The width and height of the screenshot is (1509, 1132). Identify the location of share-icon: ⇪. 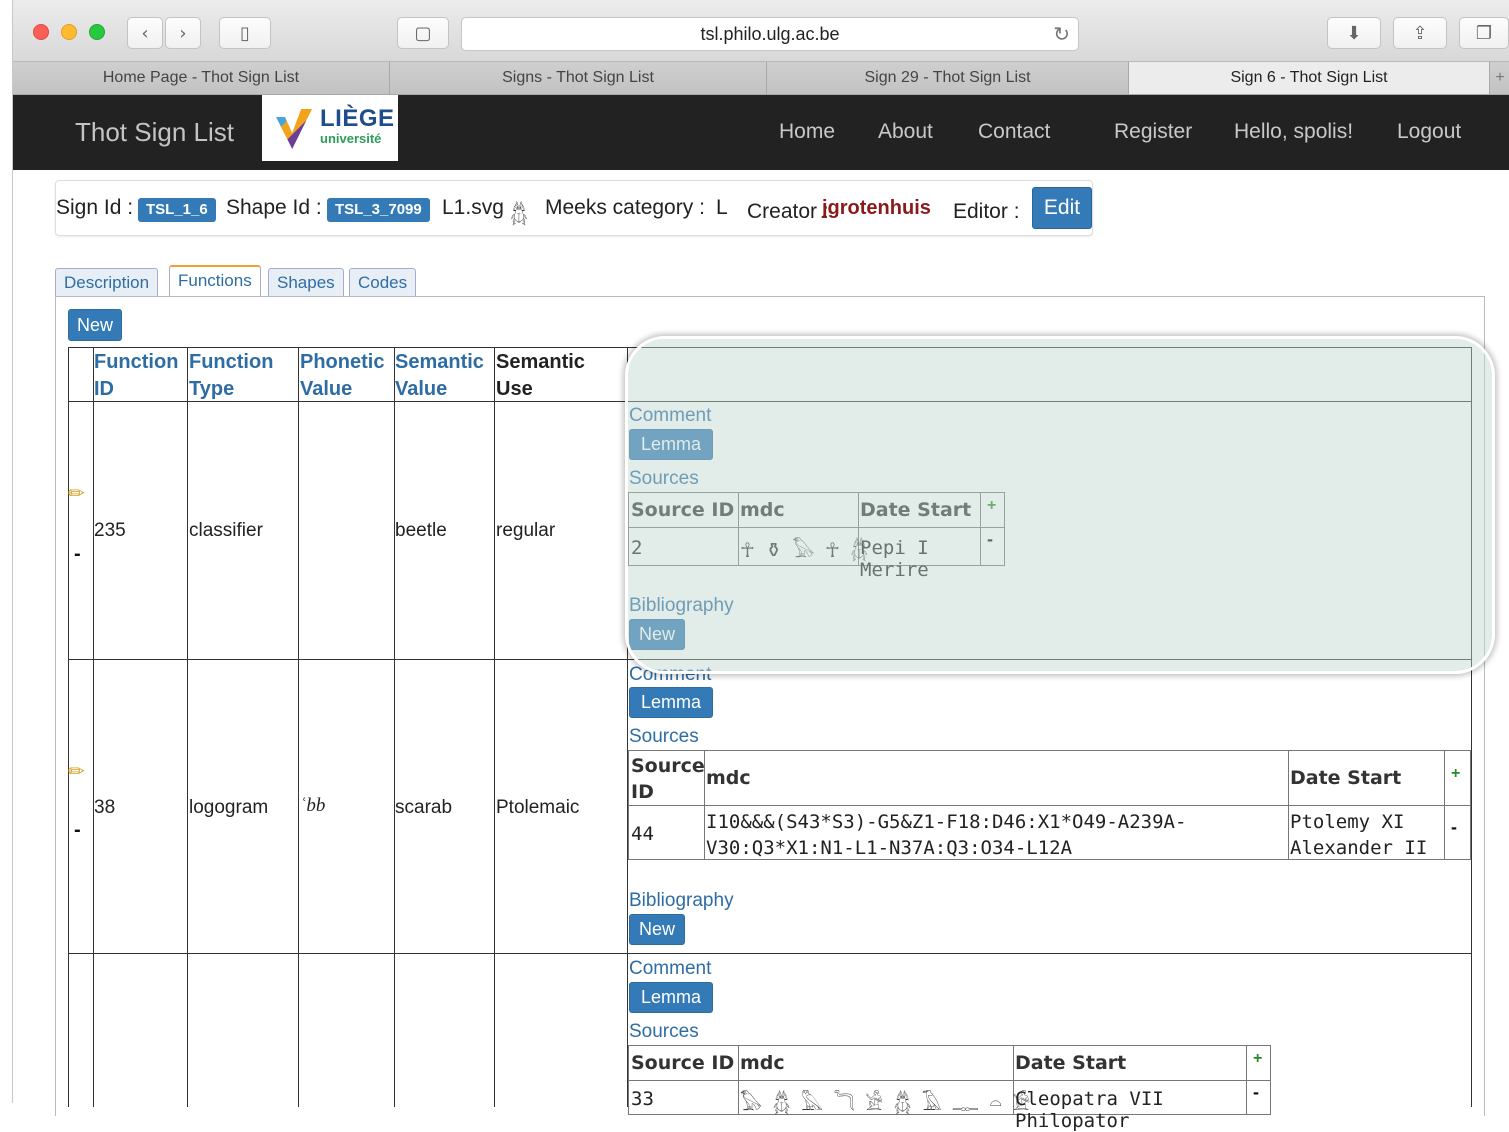
(1420, 33).